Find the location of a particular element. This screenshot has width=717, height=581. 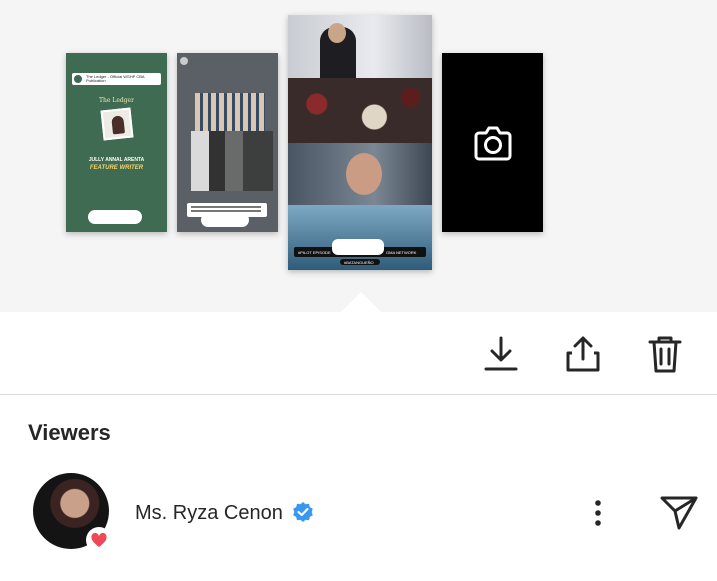

story-hashtag: #BATANGUEÑO is located at coordinates (360, 262).